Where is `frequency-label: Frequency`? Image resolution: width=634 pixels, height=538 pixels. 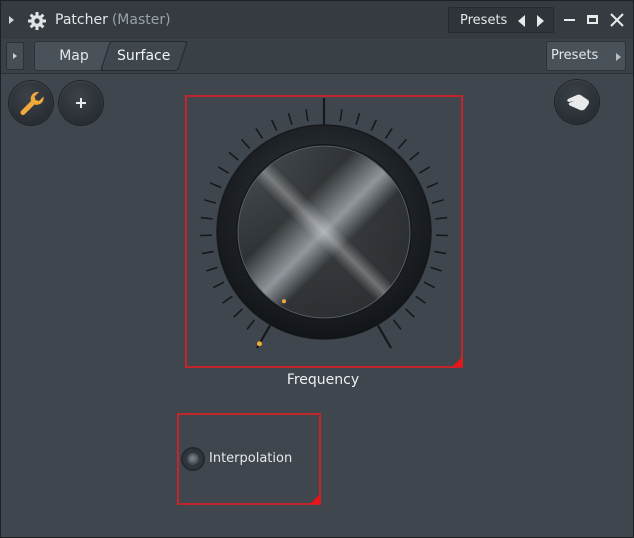 frequency-label: Frequency is located at coordinates (323, 380).